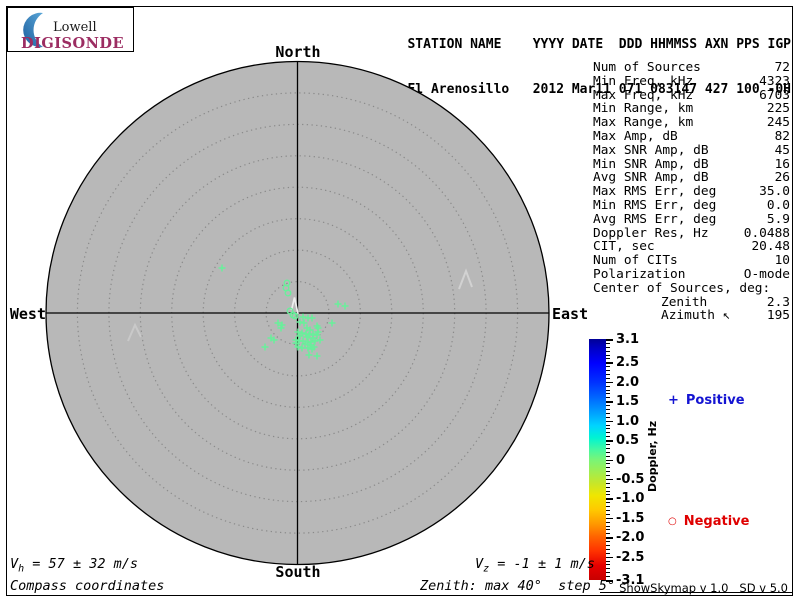 This screenshot has height=600, width=800. I want to click on colorbar-tick-label: 1.0, so click(628, 421).